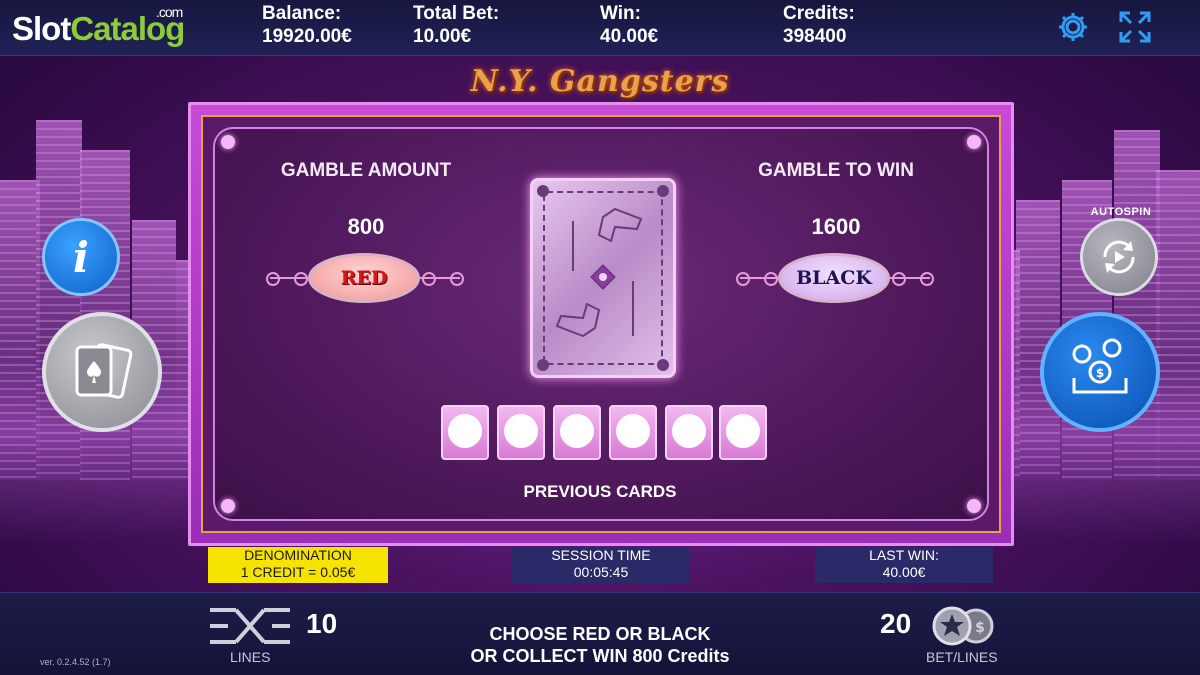 This screenshot has height=675, width=1200. I want to click on previous-cards-label: PREVIOUS CARDS, so click(600, 491).